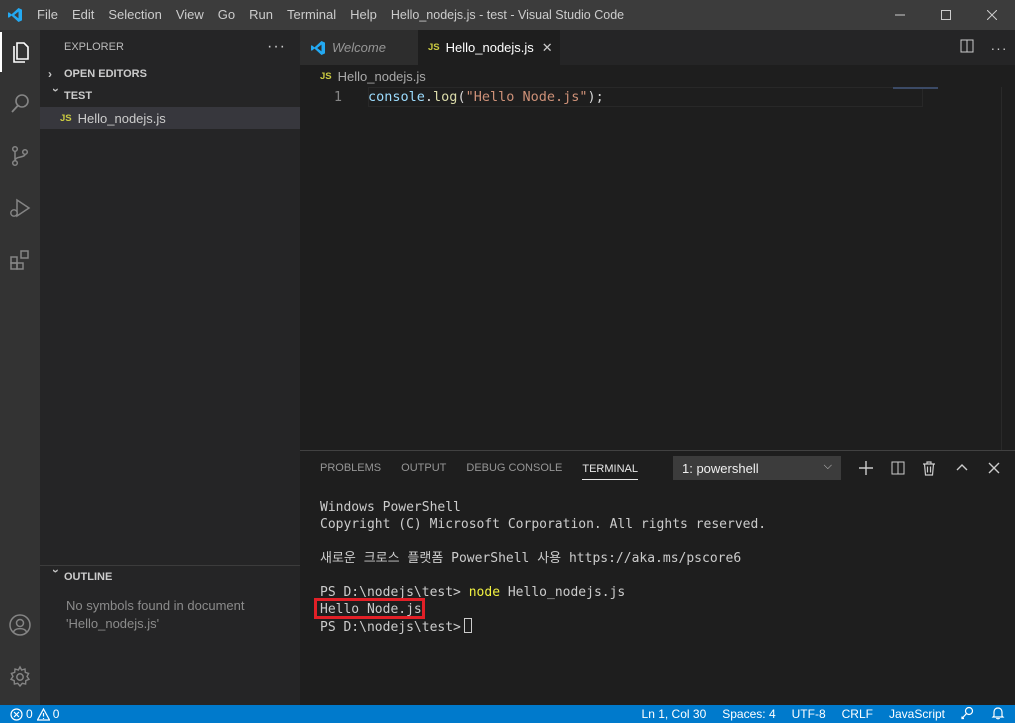  What do you see at coordinates (50, 74) in the screenshot?
I see `chevron-right-icon: ›` at bounding box center [50, 74].